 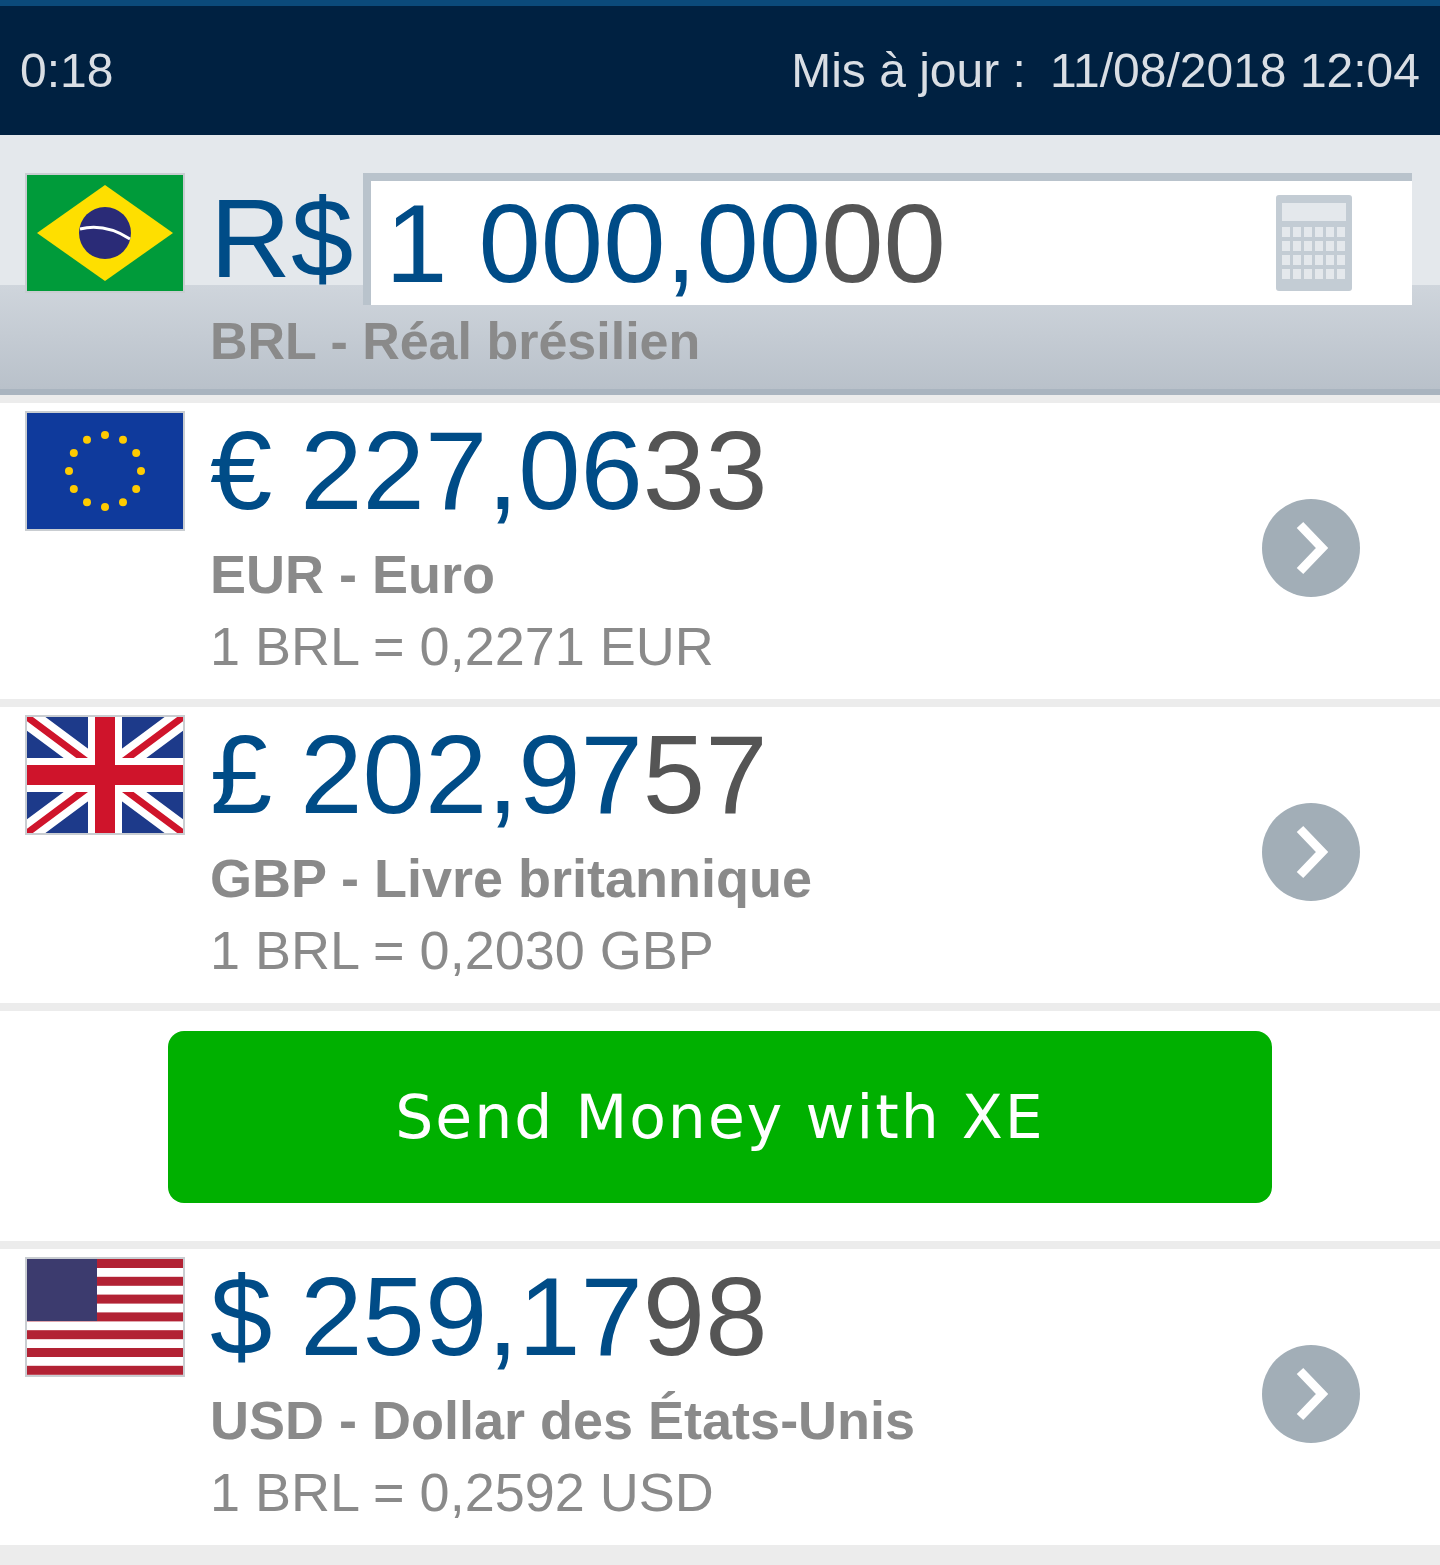 What do you see at coordinates (1234, 70) in the screenshot?
I see `updated-date: 11/08/2018 12:04` at bounding box center [1234, 70].